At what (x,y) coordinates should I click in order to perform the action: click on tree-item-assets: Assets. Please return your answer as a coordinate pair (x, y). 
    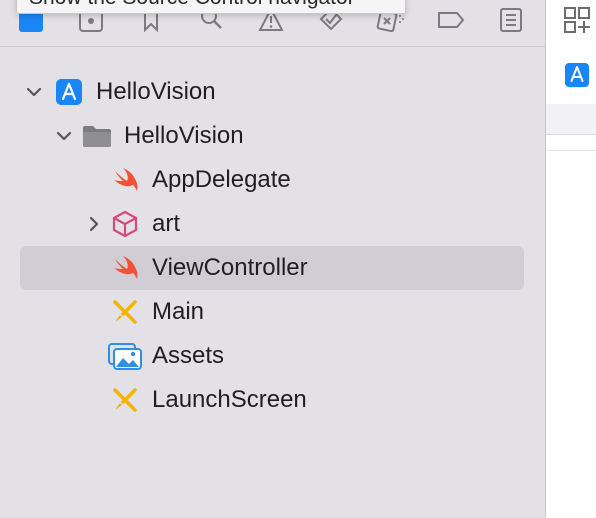
    Looking at the image, I should click on (272, 356).